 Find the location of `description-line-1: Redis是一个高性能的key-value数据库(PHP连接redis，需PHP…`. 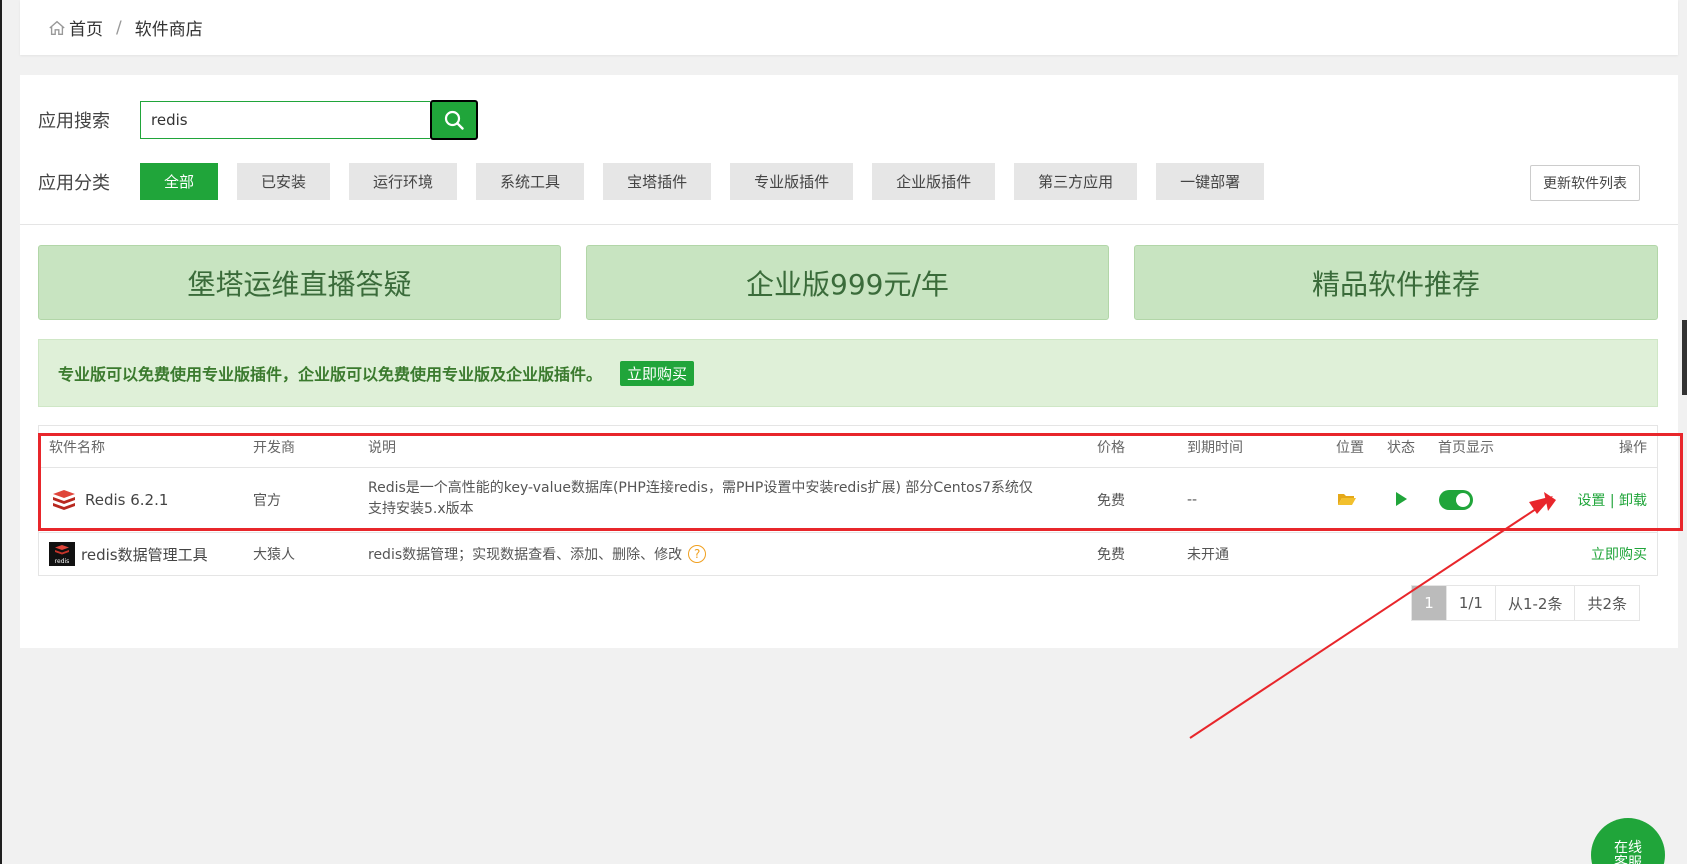

description-line-1: Redis是一个高性能的key-value数据库(PHP连接redis，需PHP… is located at coordinates (700, 488).